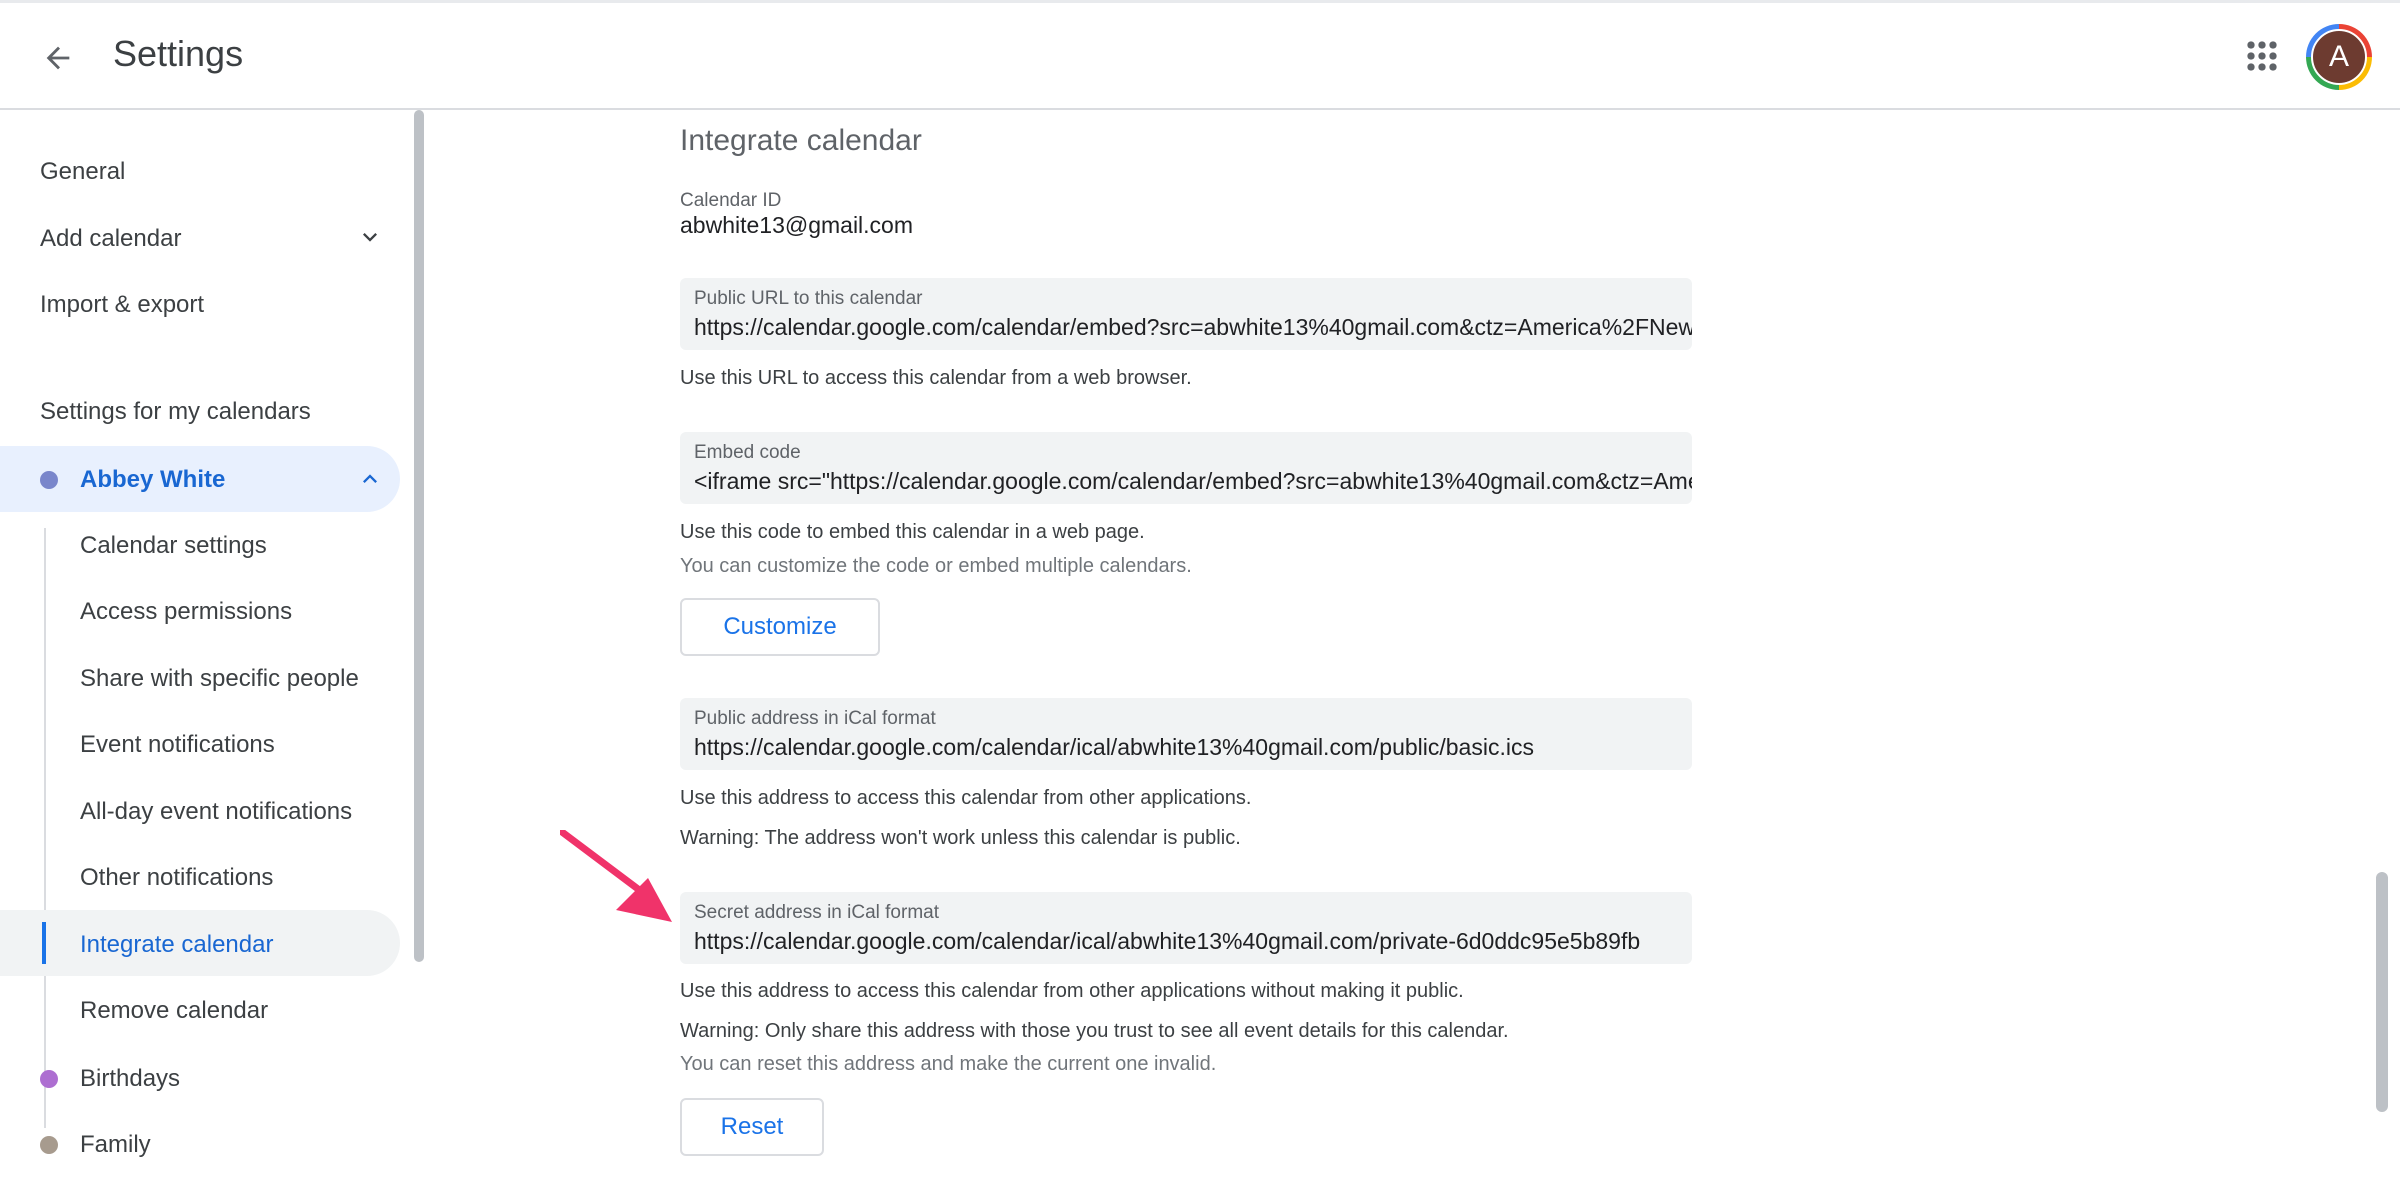 This screenshot has width=2400, height=1200. What do you see at coordinates (370, 479) in the screenshot?
I see `chevron-up-icon` at bounding box center [370, 479].